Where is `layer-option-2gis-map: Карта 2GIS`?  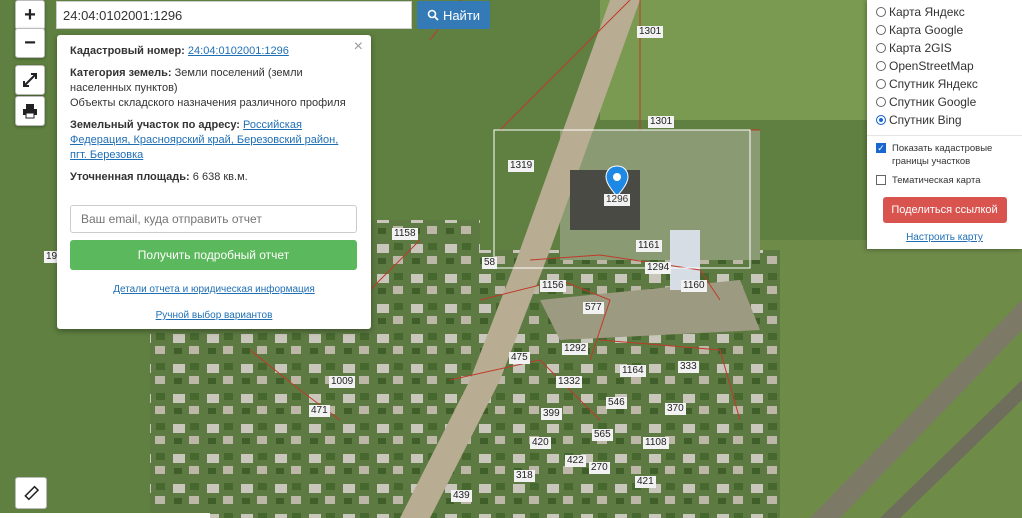
layer-option-2gis-map: Карта 2GIS is located at coordinates (944, 48).